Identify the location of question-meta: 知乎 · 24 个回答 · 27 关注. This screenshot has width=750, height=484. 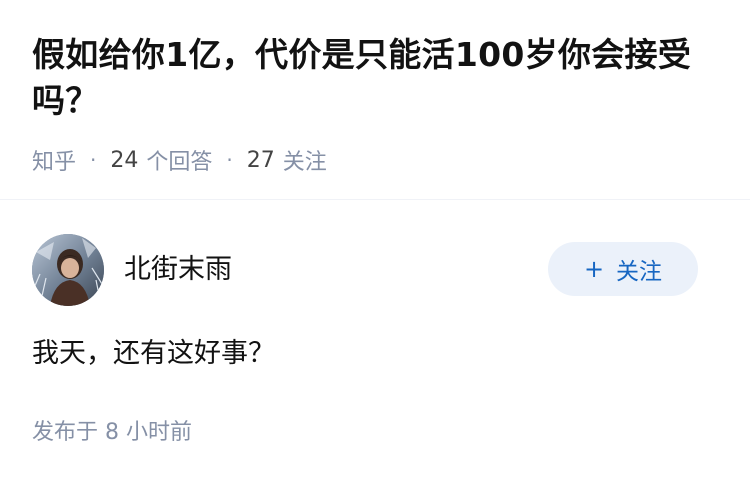
(179, 160).